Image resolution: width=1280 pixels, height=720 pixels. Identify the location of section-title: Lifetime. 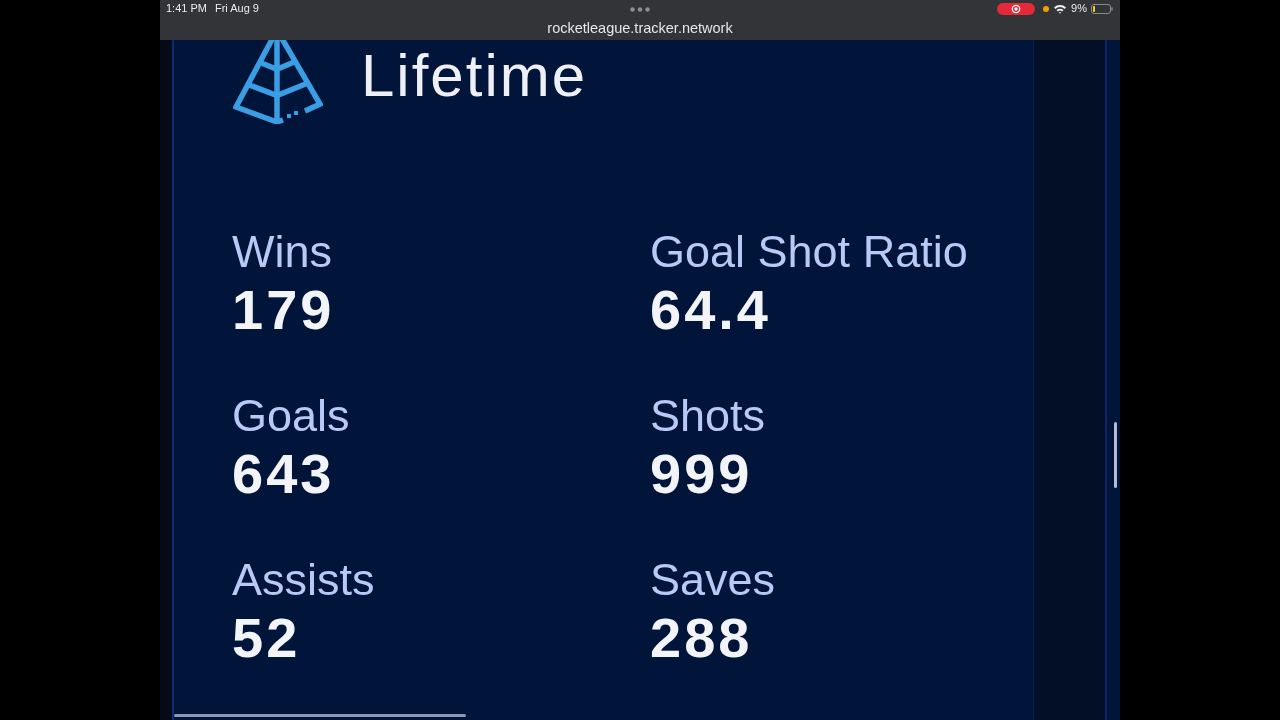
(474, 76).